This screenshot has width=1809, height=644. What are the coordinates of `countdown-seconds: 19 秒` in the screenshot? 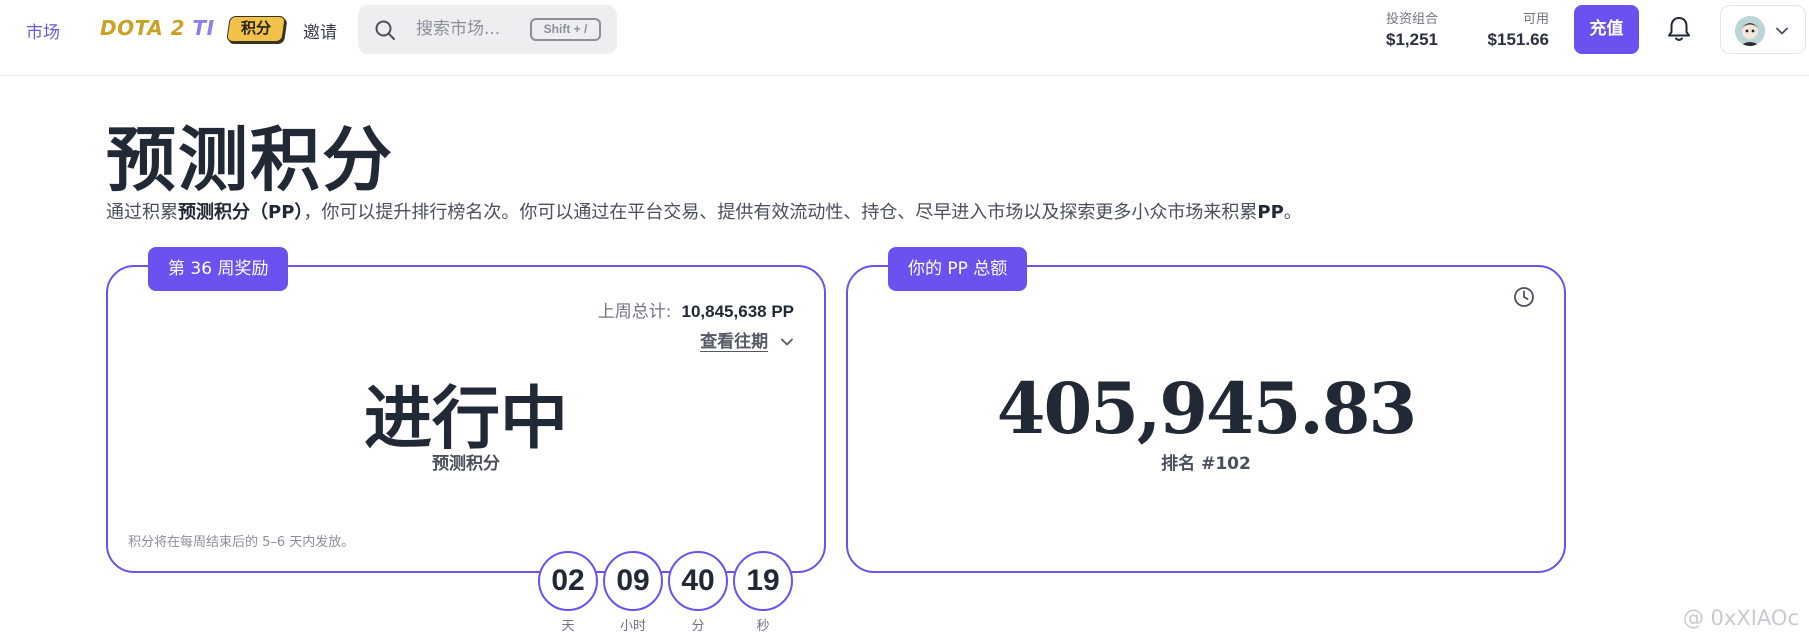 It's located at (763, 592).